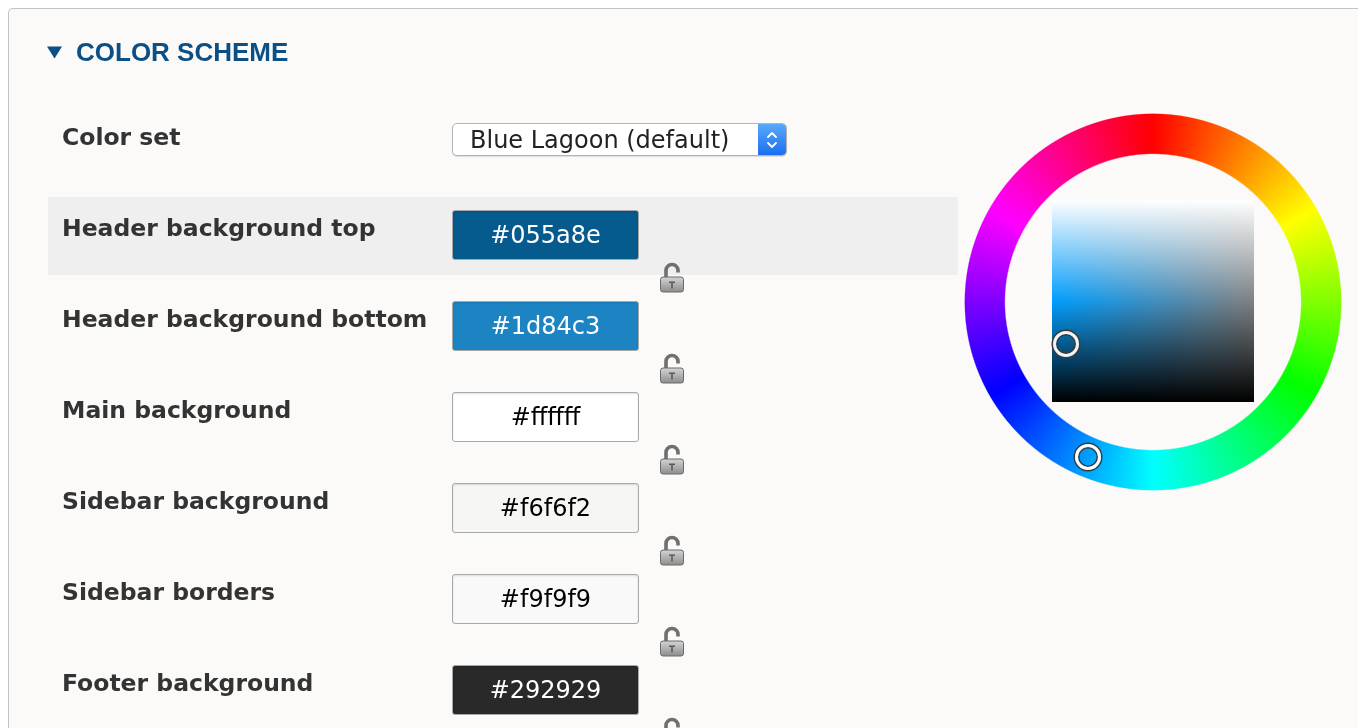 The height and width of the screenshot is (728, 1358). What do you see at coordinates (168, 52) in the screenshot?
I see `section-summary: COLOR SCHEME` at bounding box center [168, 52].